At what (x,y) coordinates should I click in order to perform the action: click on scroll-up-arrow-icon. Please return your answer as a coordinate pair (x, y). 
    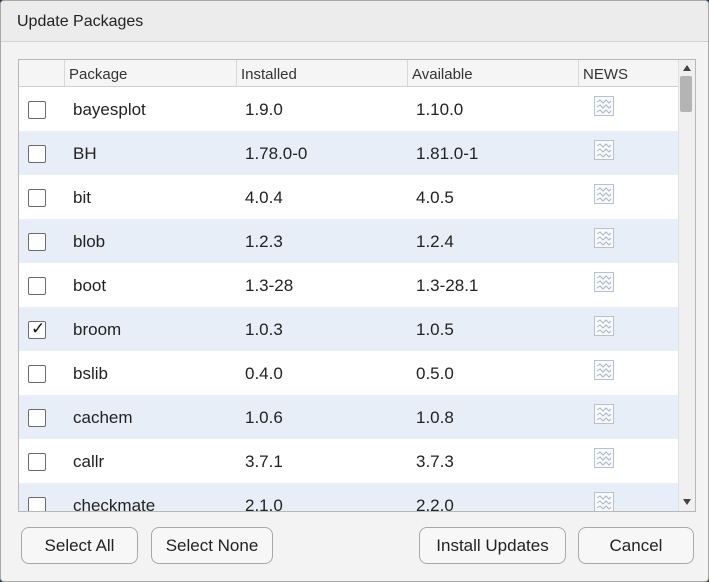
    Looking at the image, I should click on (687, 68).